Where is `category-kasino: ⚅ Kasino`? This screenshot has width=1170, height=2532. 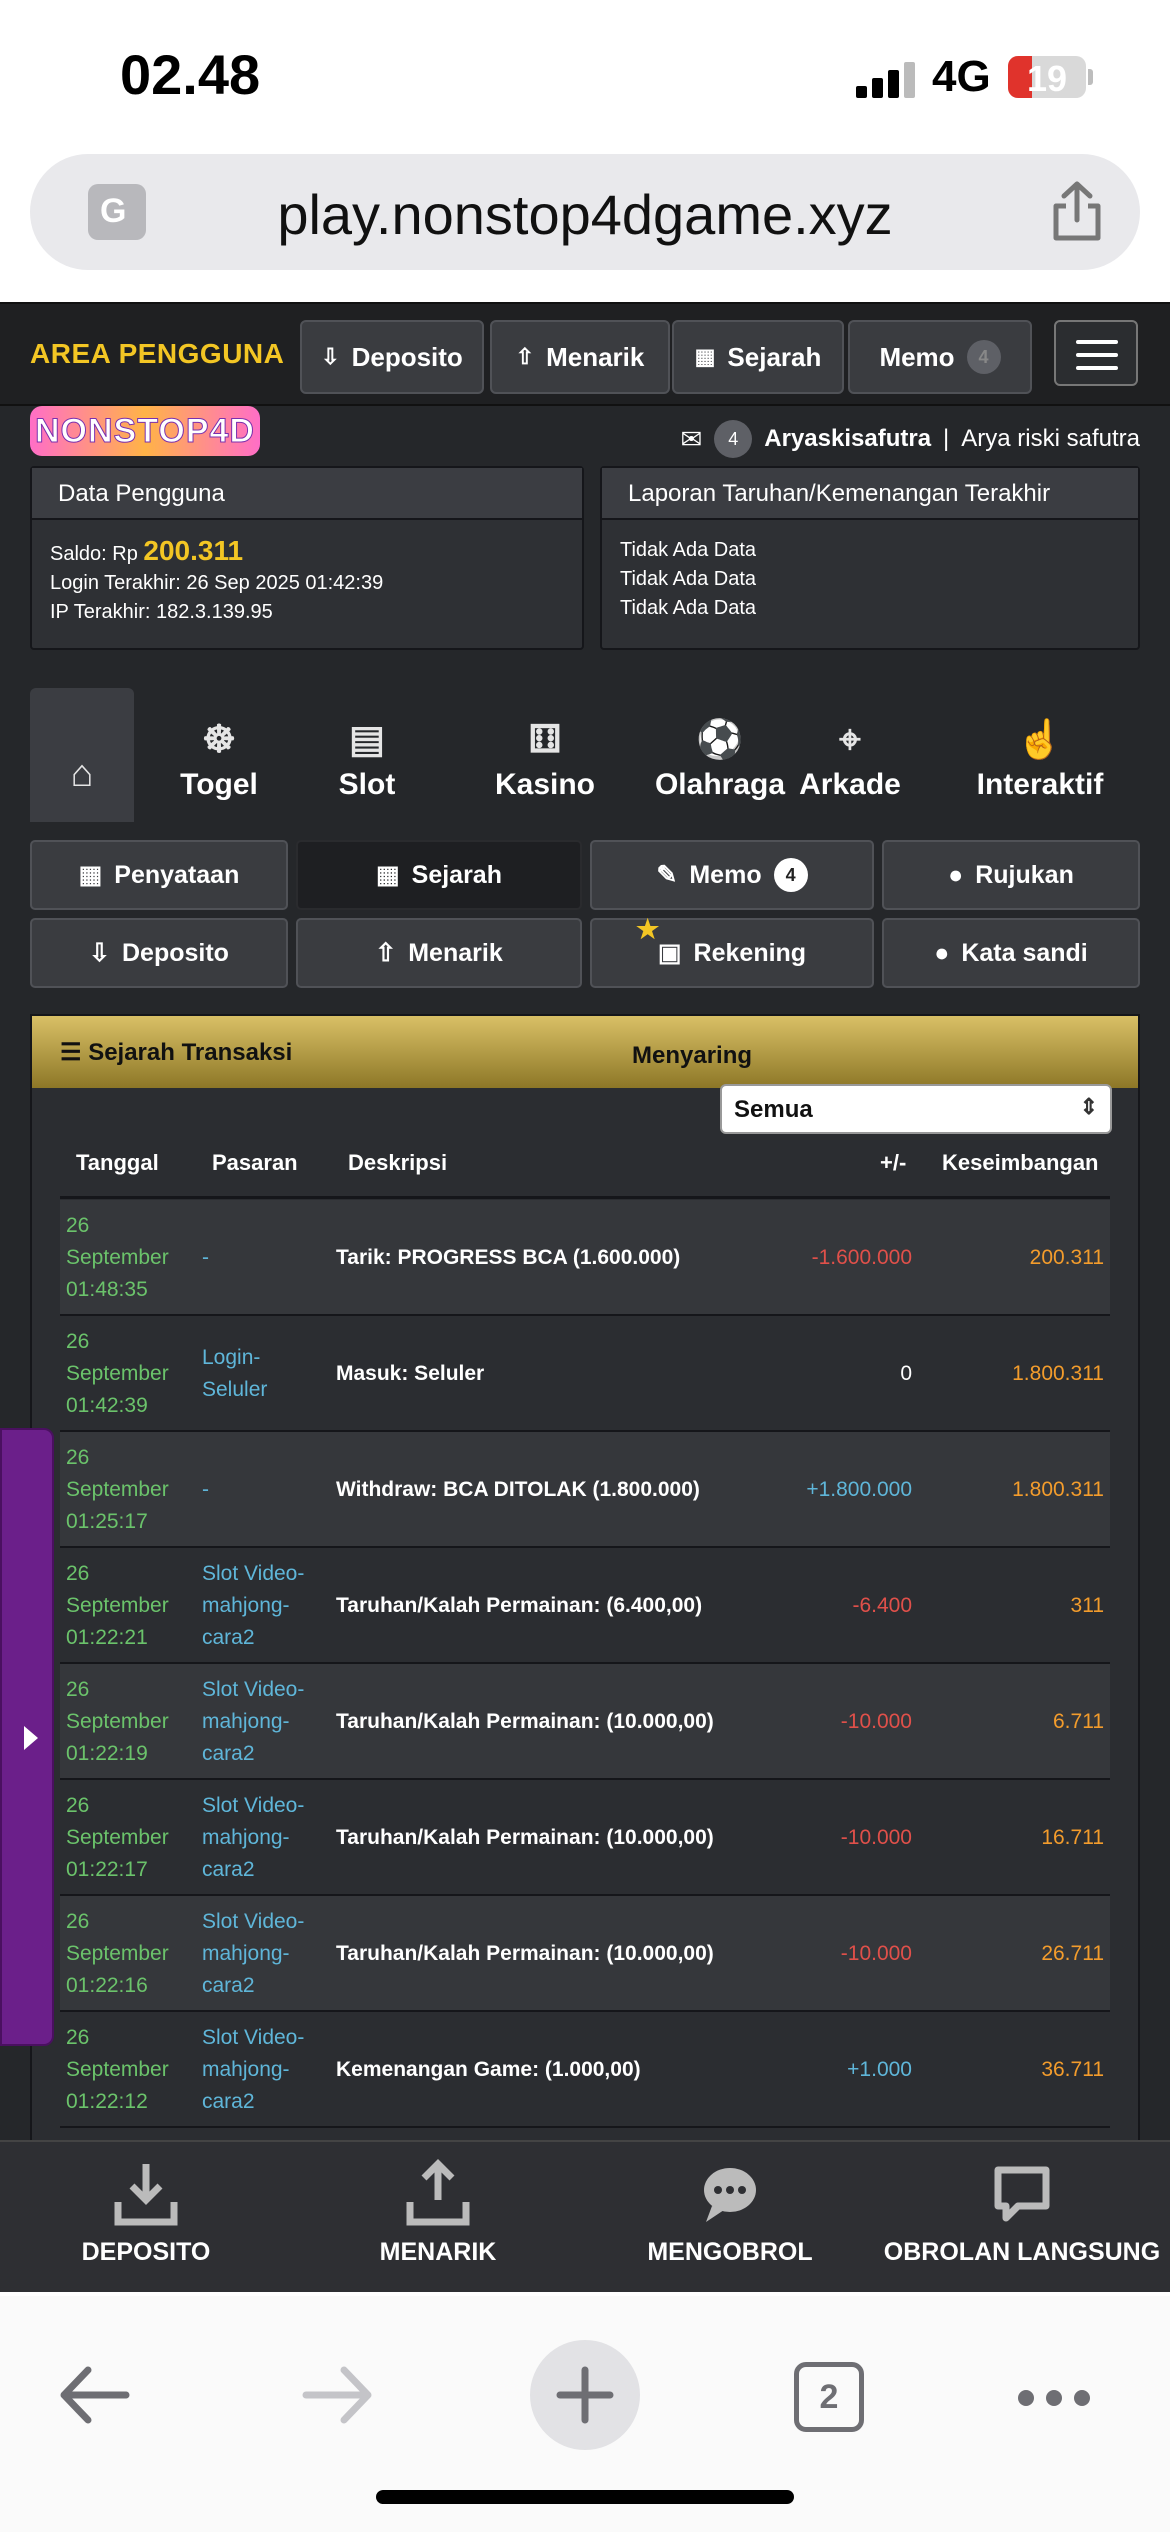 category-kasino: ⚅ Kasino is located at coordinates (545, 755).